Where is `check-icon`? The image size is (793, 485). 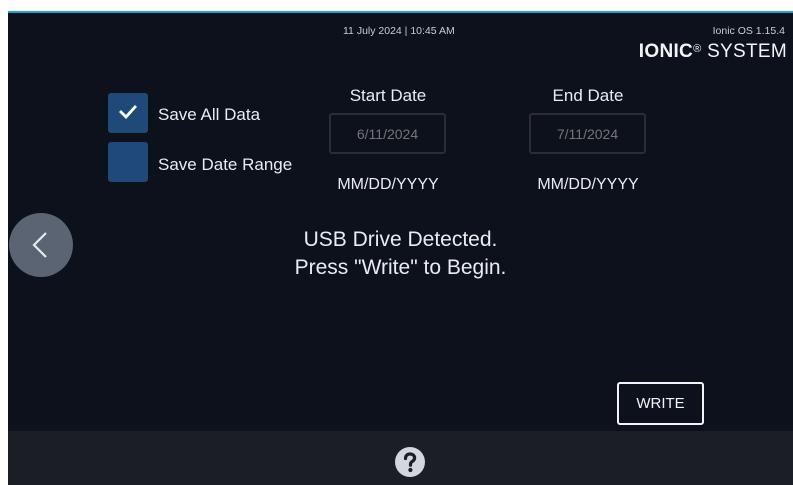 check-icon is located at coordinates (128, 112).